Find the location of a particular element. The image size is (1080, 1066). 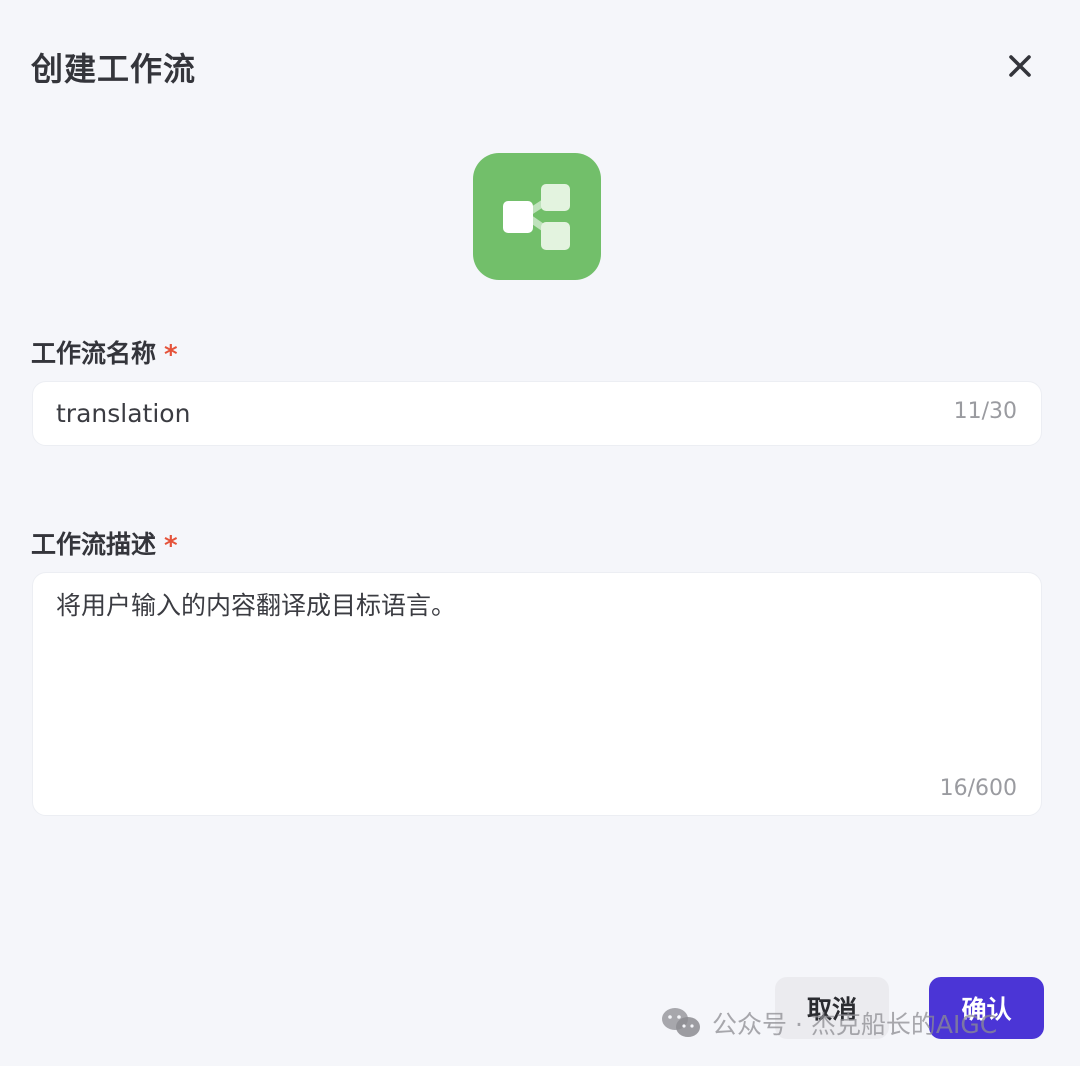

name-char-counter: 11/30 is located at coordinates (985, 411).